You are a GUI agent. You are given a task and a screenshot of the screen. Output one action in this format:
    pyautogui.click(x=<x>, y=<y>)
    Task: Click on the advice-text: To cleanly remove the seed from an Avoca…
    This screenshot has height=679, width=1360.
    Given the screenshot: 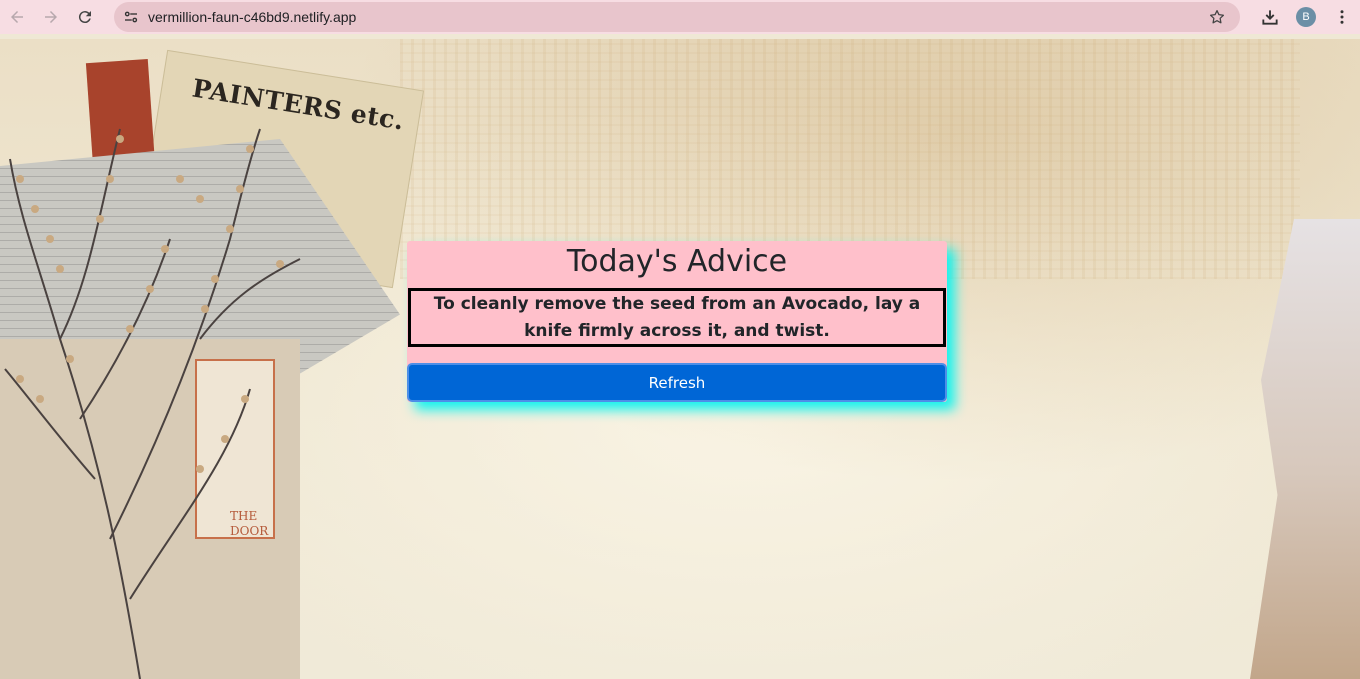 What is the action you would take?
    pyautogui.click(x=677, y=317)
    